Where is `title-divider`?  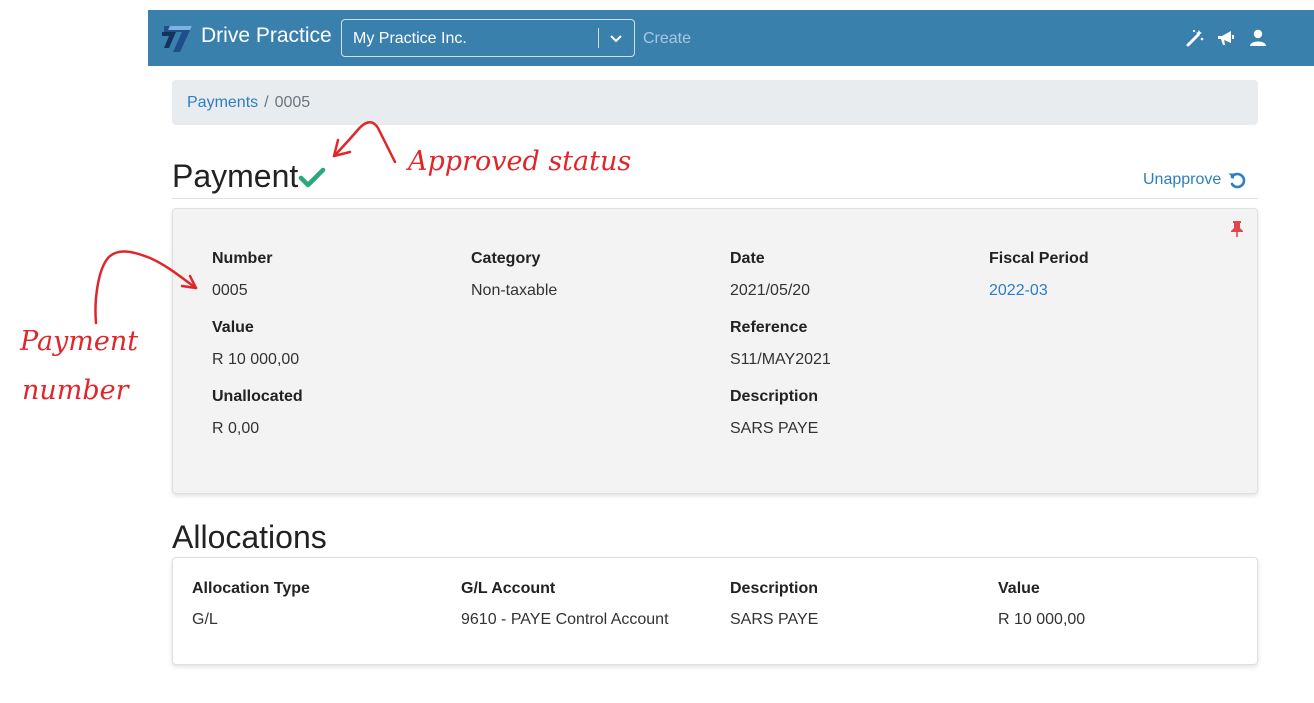
title-divider is located at coordinates (715, 198).